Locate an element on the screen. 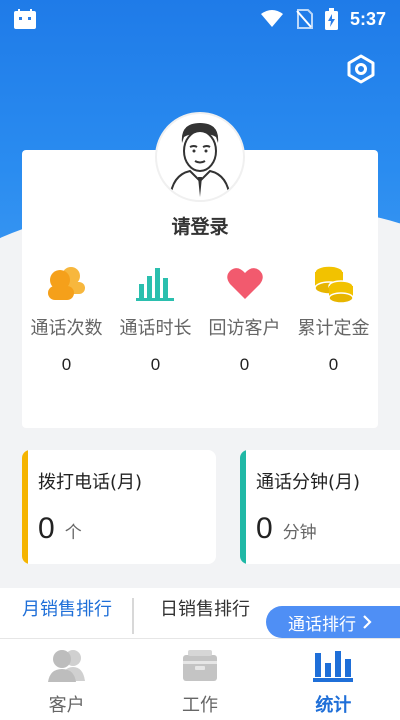 Image resolution: width=400 pixels, height=720 pixels. nav-stats: 统计 is located at coordinates (333, 679).